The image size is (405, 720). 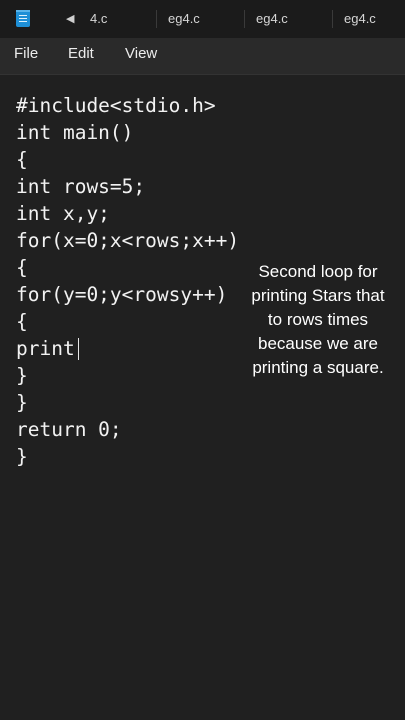 I want to click on tab-3: eg4.c, so click(x=272, y=18).